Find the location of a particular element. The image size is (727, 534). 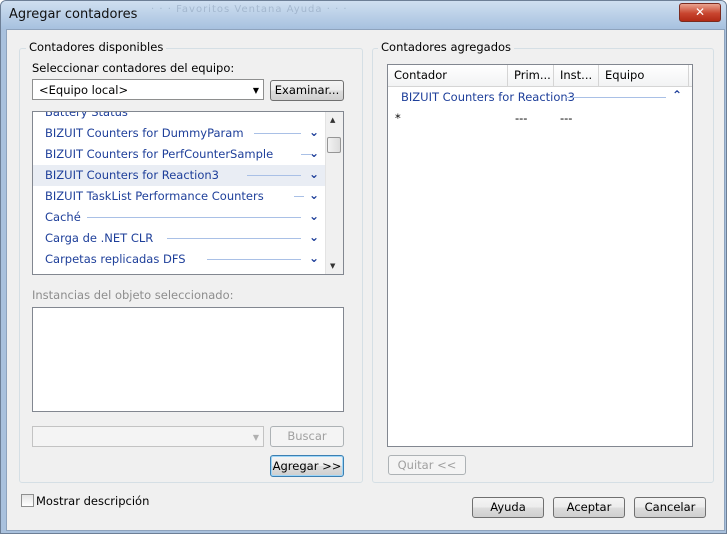

computer-combo: <Equipo local> ▼ is located at coordinates (148, 89).